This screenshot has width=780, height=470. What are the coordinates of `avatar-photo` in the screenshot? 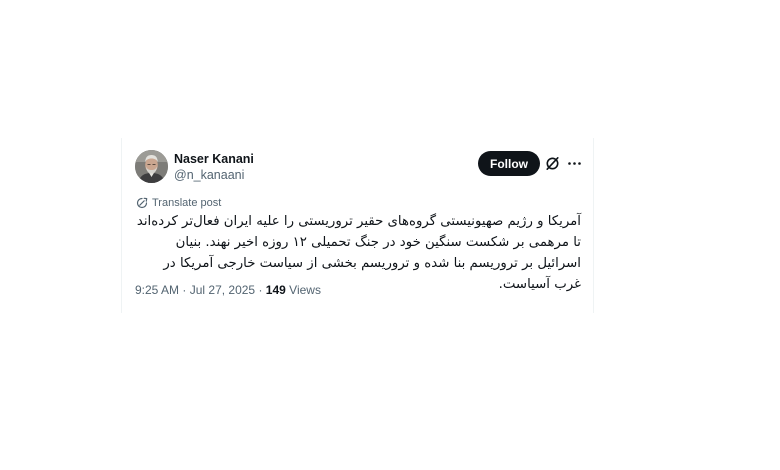 It's located at (151, 166).